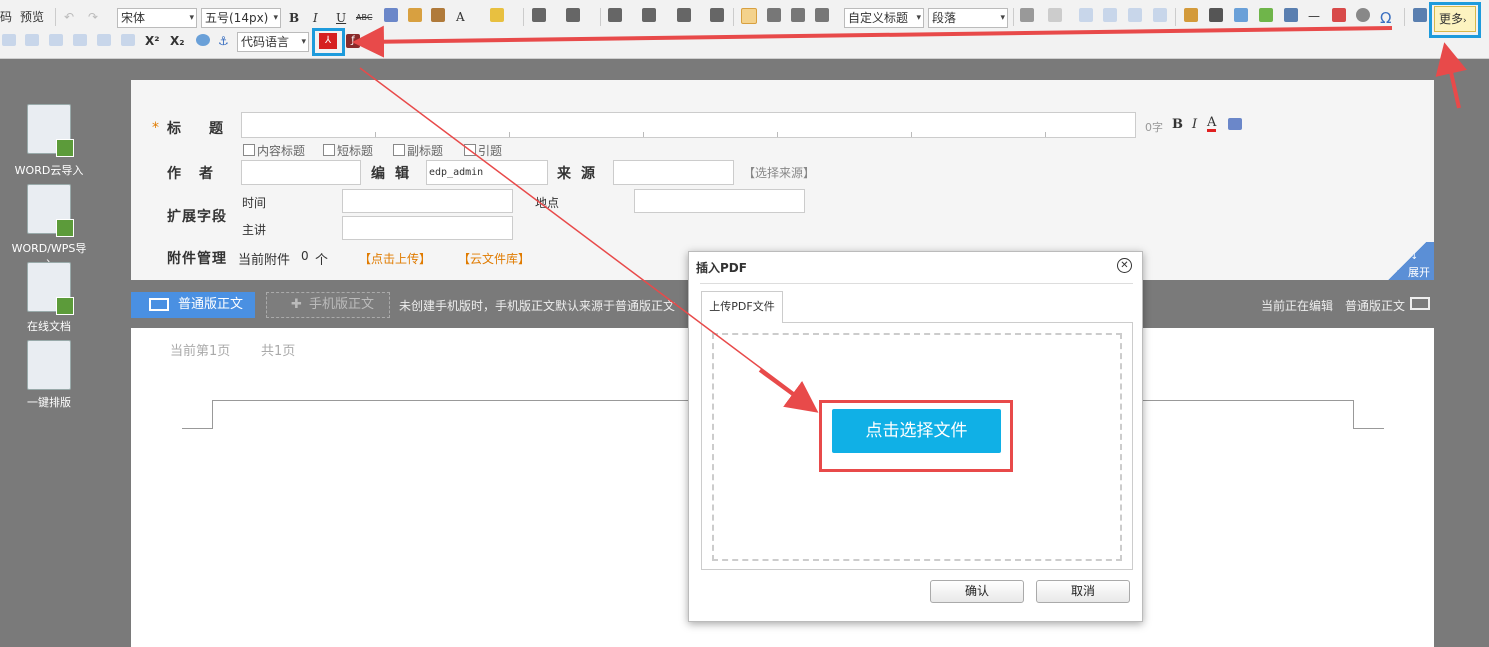 This screenshot has height=647, width=1489. I want to click on tab-label: 上传PDF文件, so click(742, 306).